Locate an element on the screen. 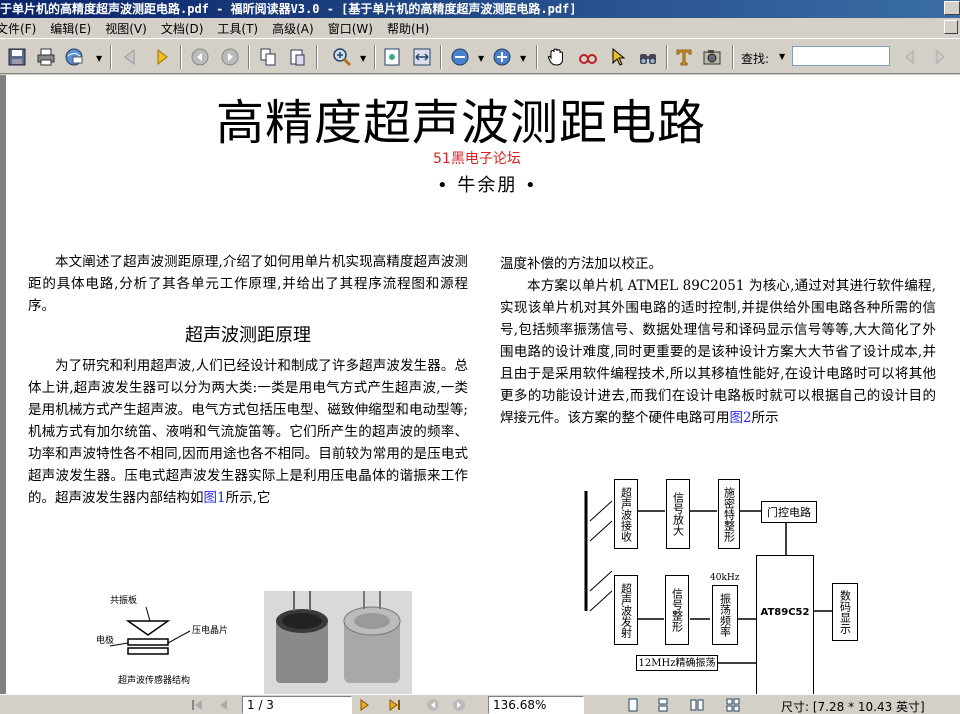  zoom-out-icon is located at coordinates (460, 57).